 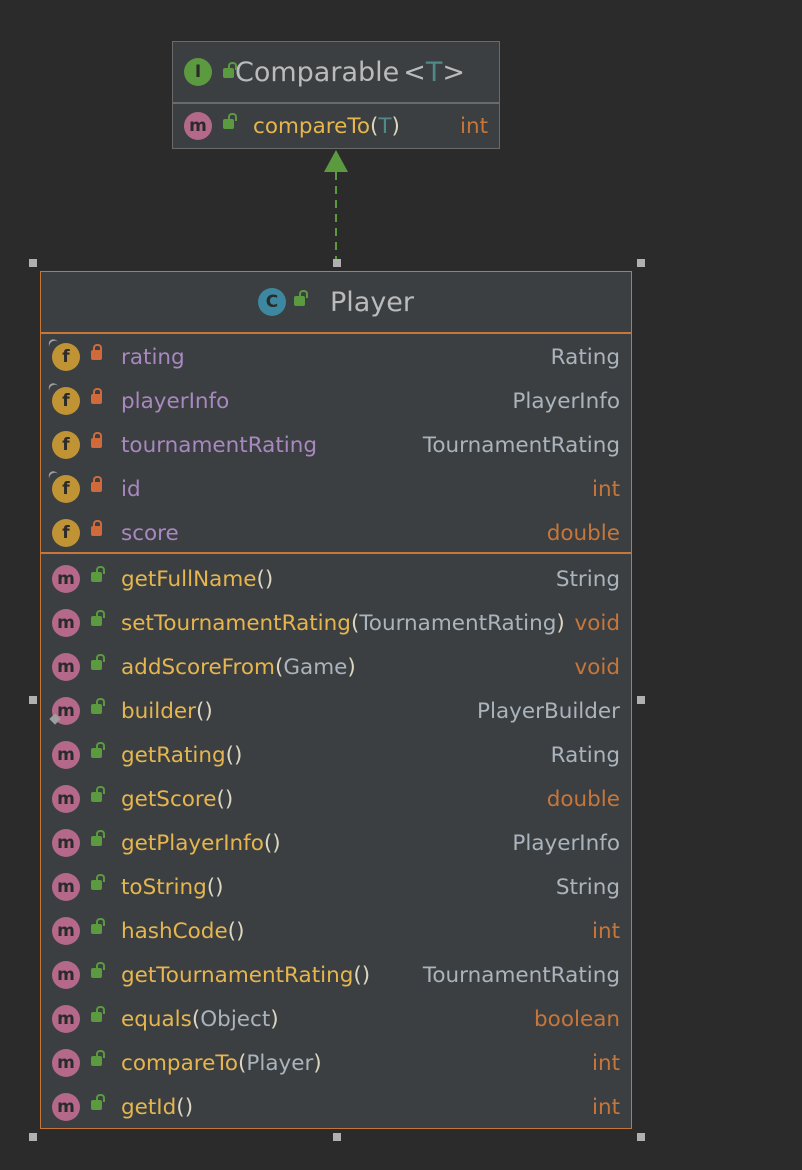 What do you see at coordinates (236, 623) in the screenshot?
I see `method-name: setTournamentRating` at bounding box center [236, 623].